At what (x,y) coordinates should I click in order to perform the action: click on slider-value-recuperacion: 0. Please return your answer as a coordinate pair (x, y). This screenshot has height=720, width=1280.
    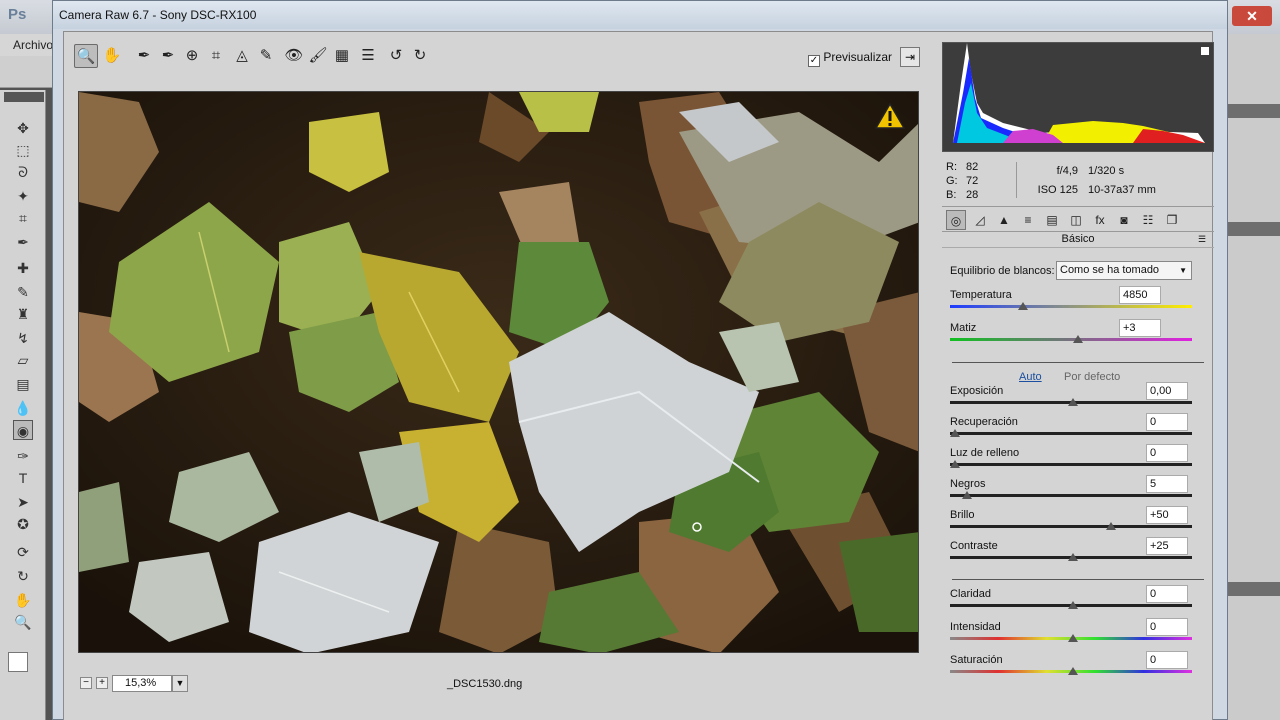
    Looking at the image, I should click on (1167, 422).